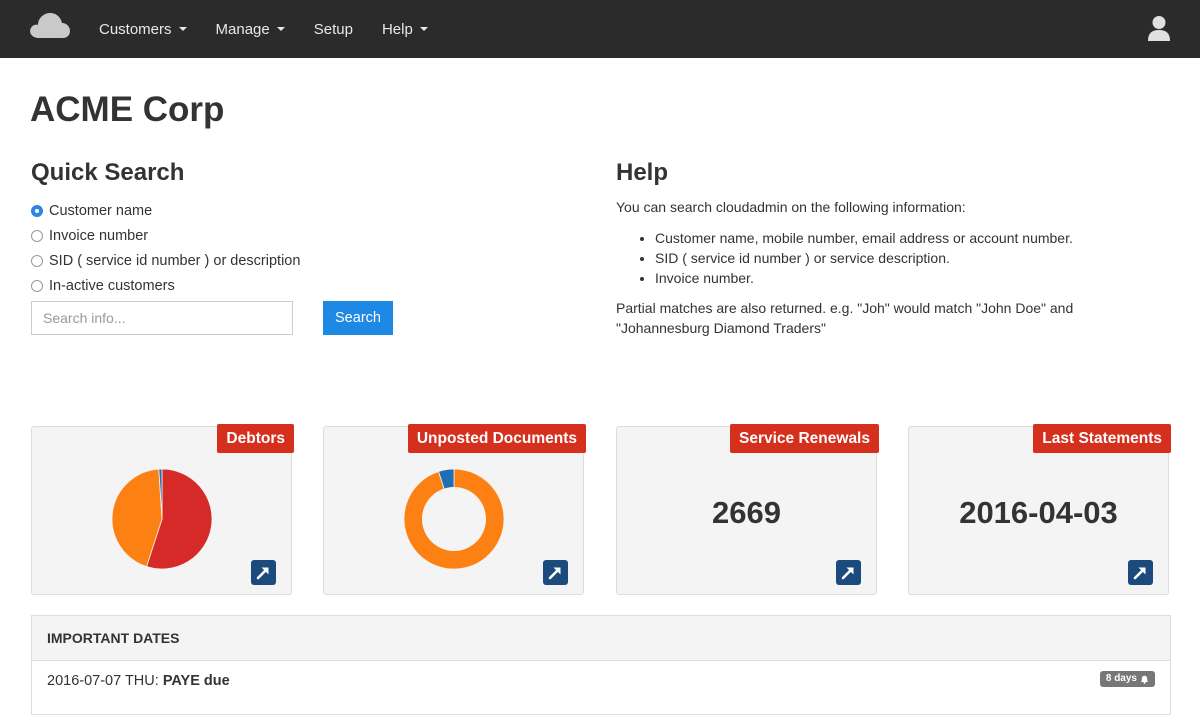  What do you see at coordinates (1102, 438) in the screenshot?
I see `last-statements-badge: Last Statements` at bounding box center [1102, 438].